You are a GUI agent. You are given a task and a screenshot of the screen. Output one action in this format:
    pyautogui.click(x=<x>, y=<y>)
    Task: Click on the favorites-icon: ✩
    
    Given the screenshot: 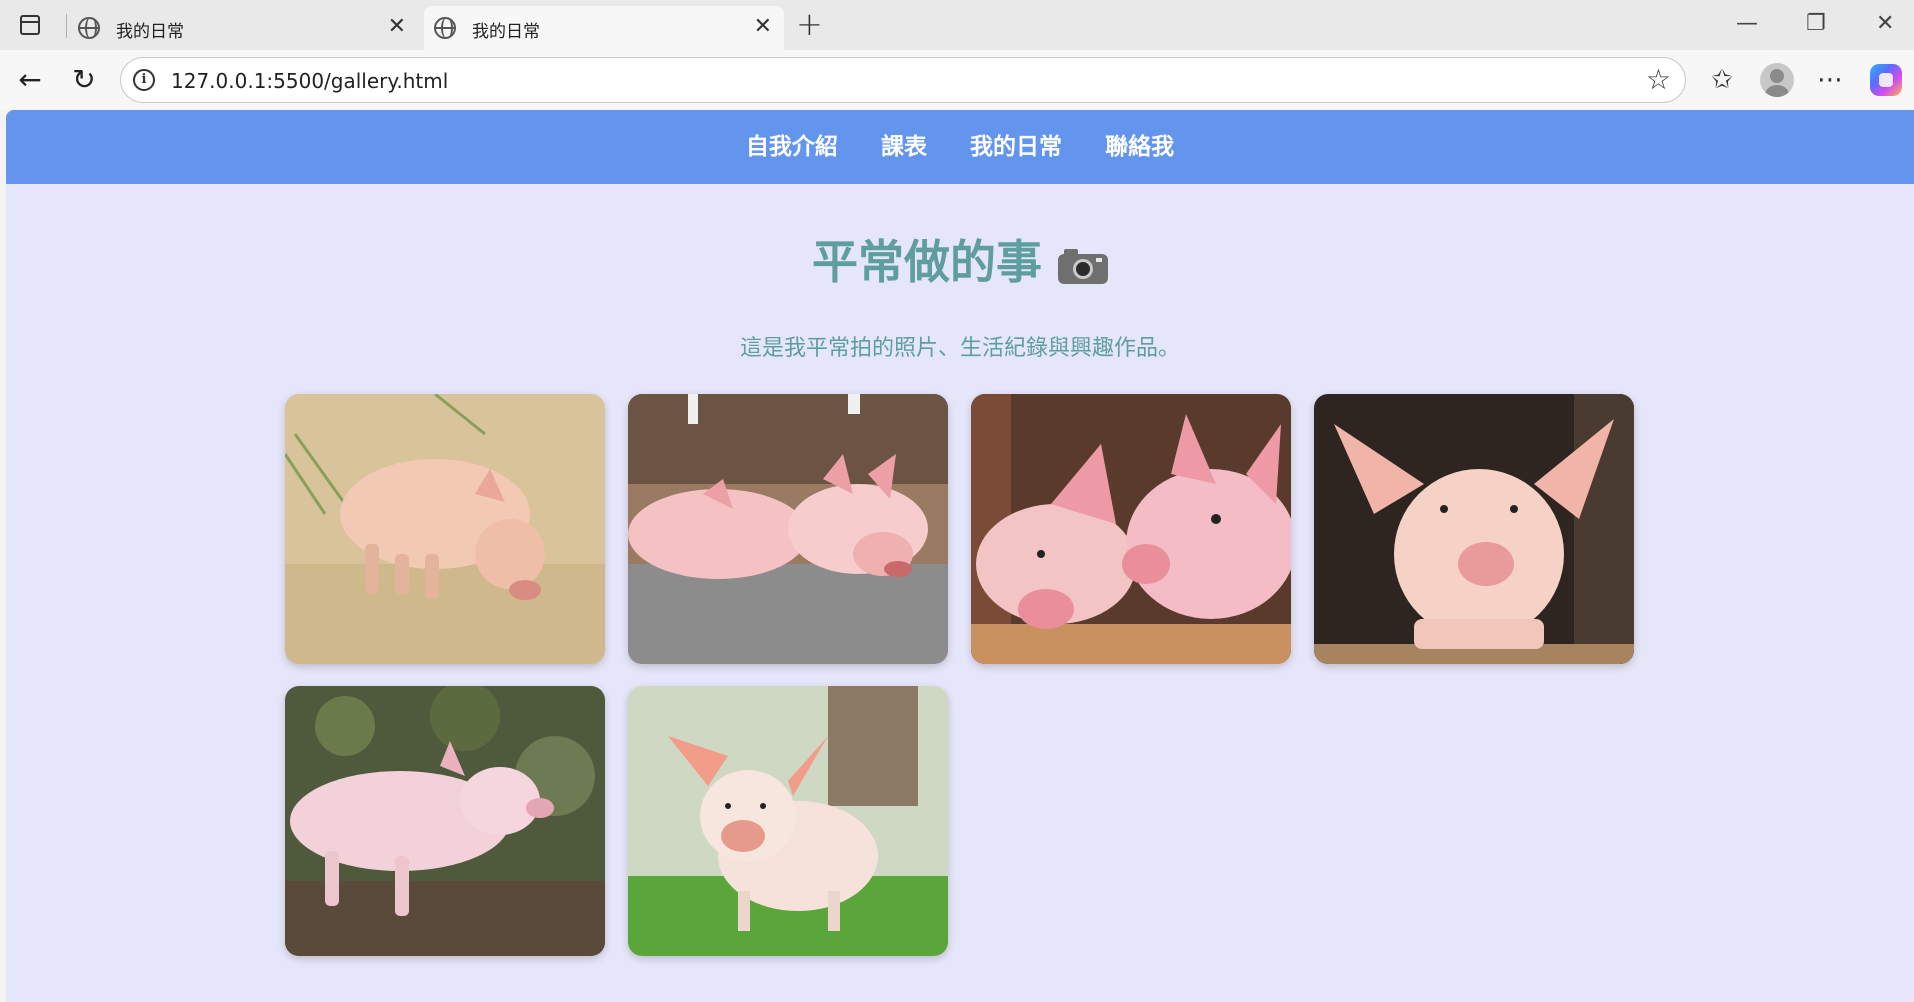 What is the action you would take?
    pyautogui.click(x=1722, y=80)
    